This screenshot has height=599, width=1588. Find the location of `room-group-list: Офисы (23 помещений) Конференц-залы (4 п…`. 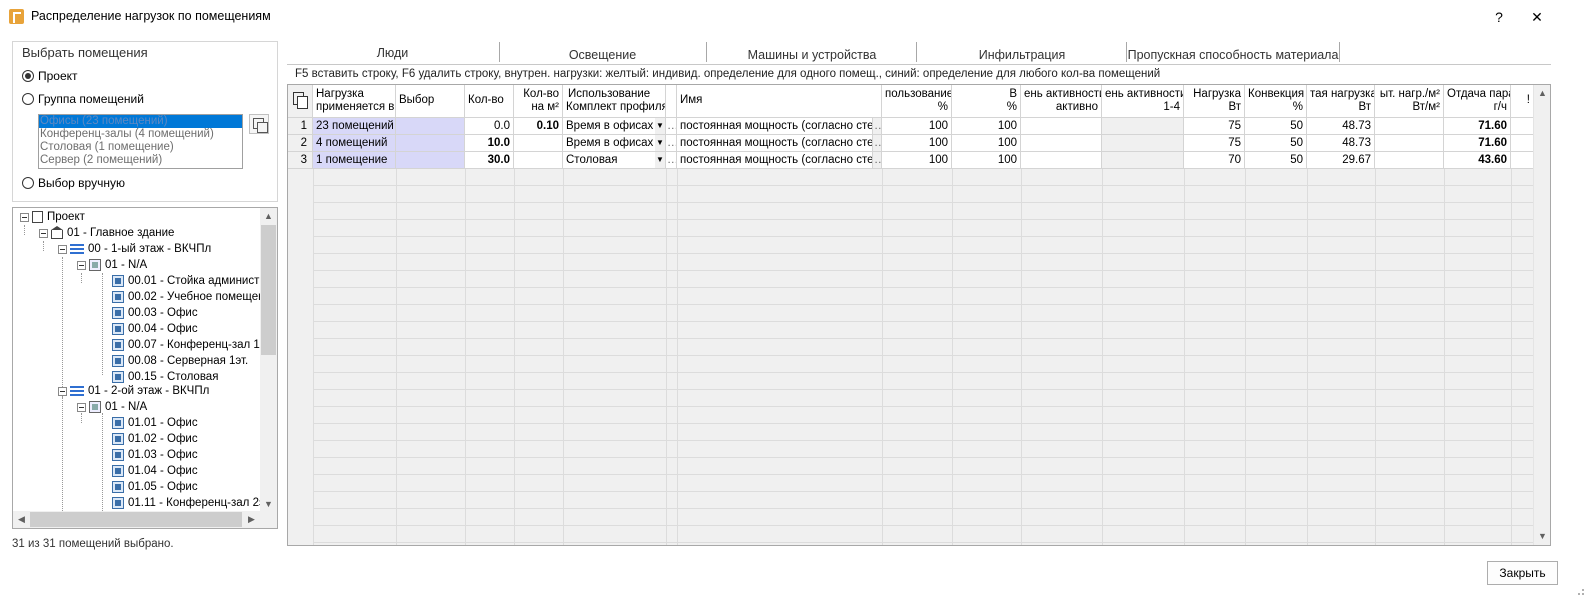

room-group-list: Офисы (23 помещений) Конференц-залы (4 п… is located at coordinates (140, 141).